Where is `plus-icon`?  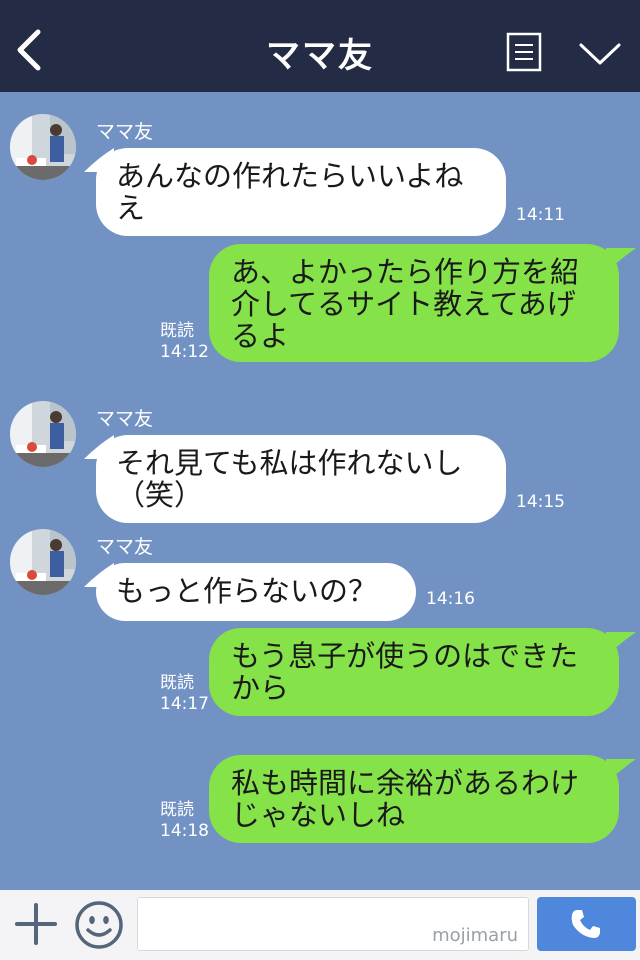
plus-icon is located at coordinates (36, 924).